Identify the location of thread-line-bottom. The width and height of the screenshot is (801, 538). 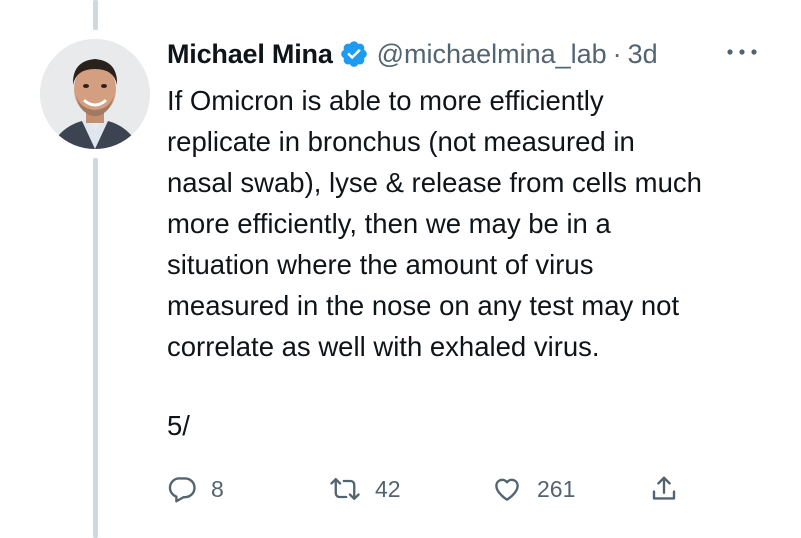
(95, 348).